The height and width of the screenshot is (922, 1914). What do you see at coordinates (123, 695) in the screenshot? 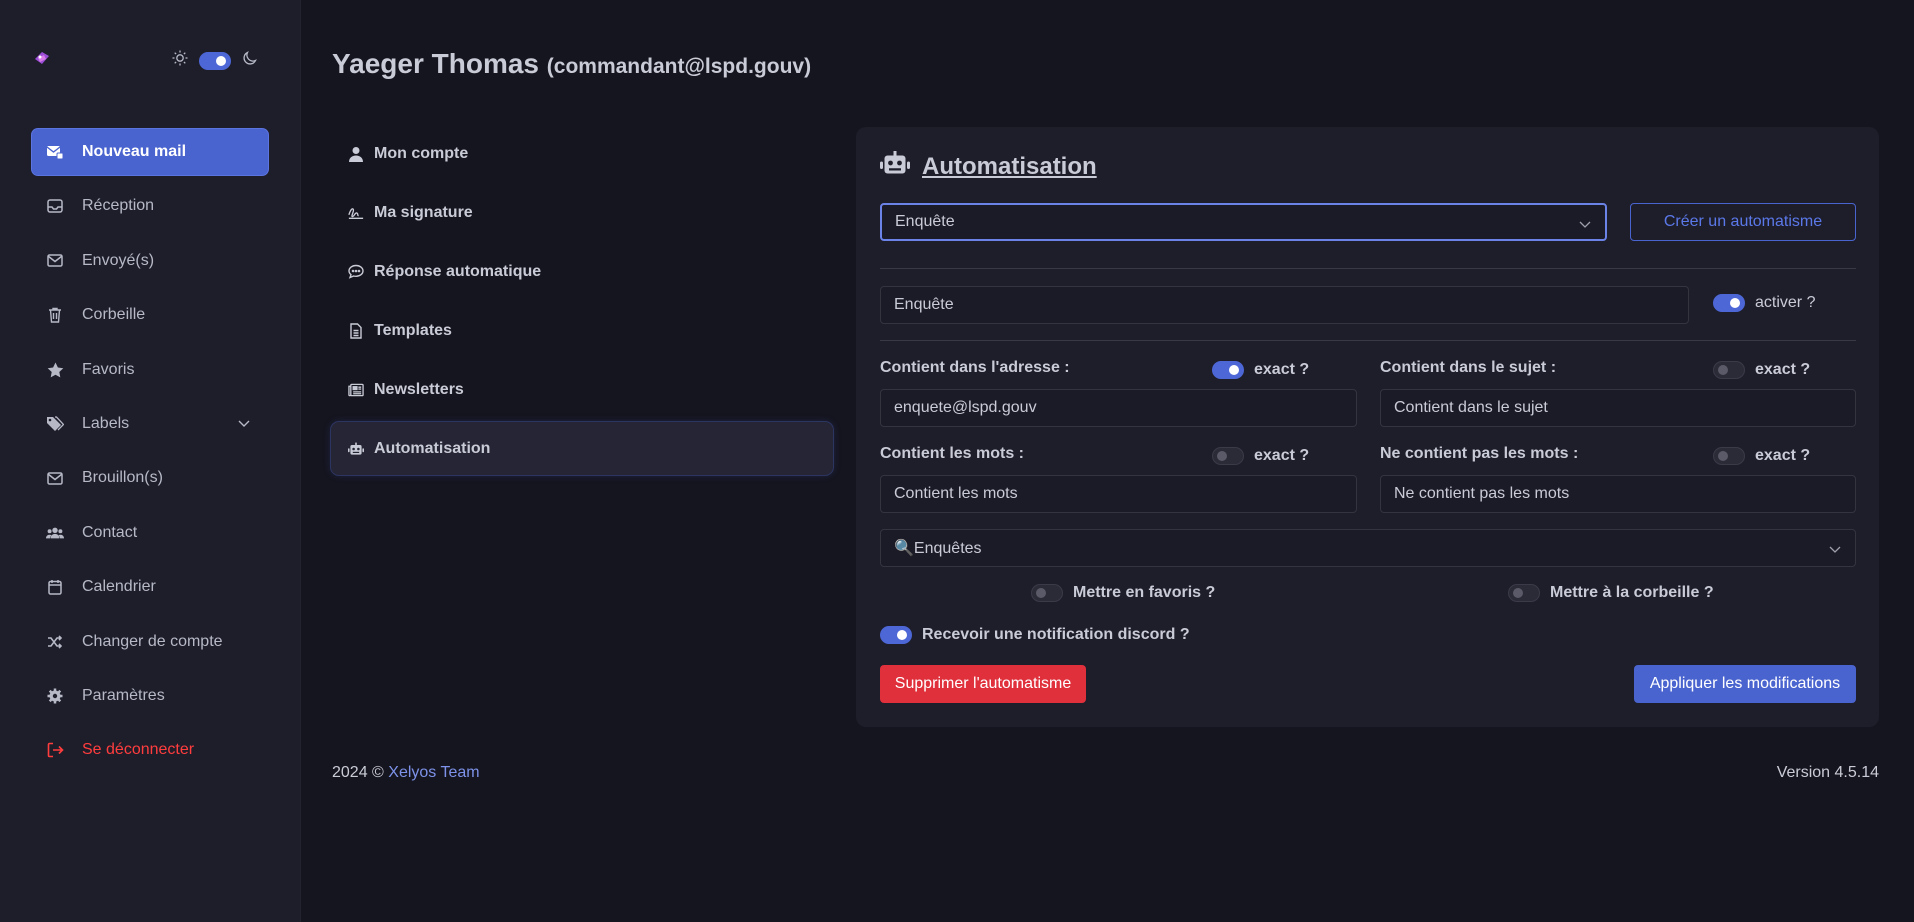
I see `sidebar-item-label: Paramètres` at bounding box center [123, 695].